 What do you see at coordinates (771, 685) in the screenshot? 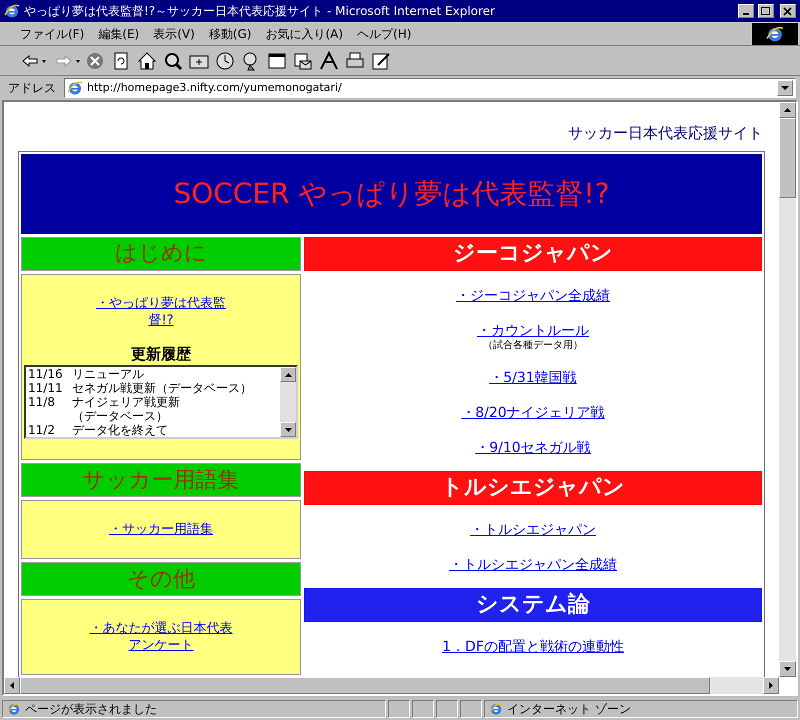
I see `right-arrow-icon` at bounding box center [771, 685].